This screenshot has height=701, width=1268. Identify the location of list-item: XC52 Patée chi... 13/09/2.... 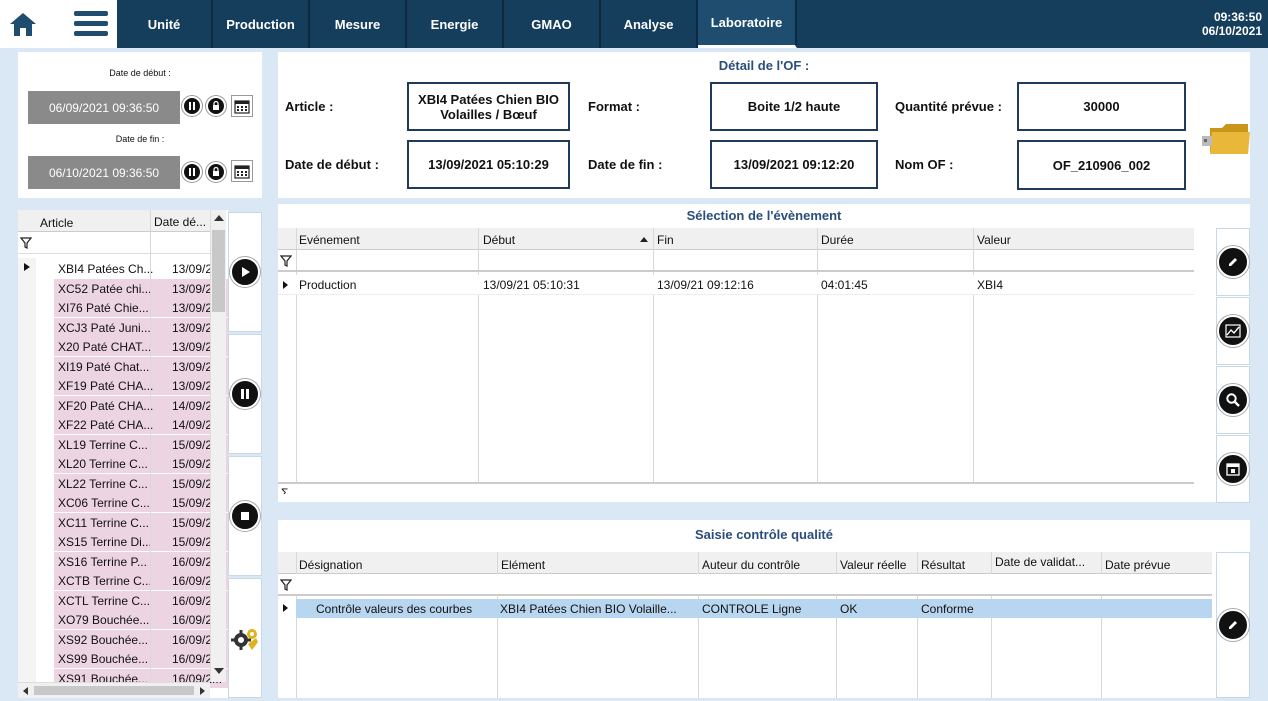
(141, 288).